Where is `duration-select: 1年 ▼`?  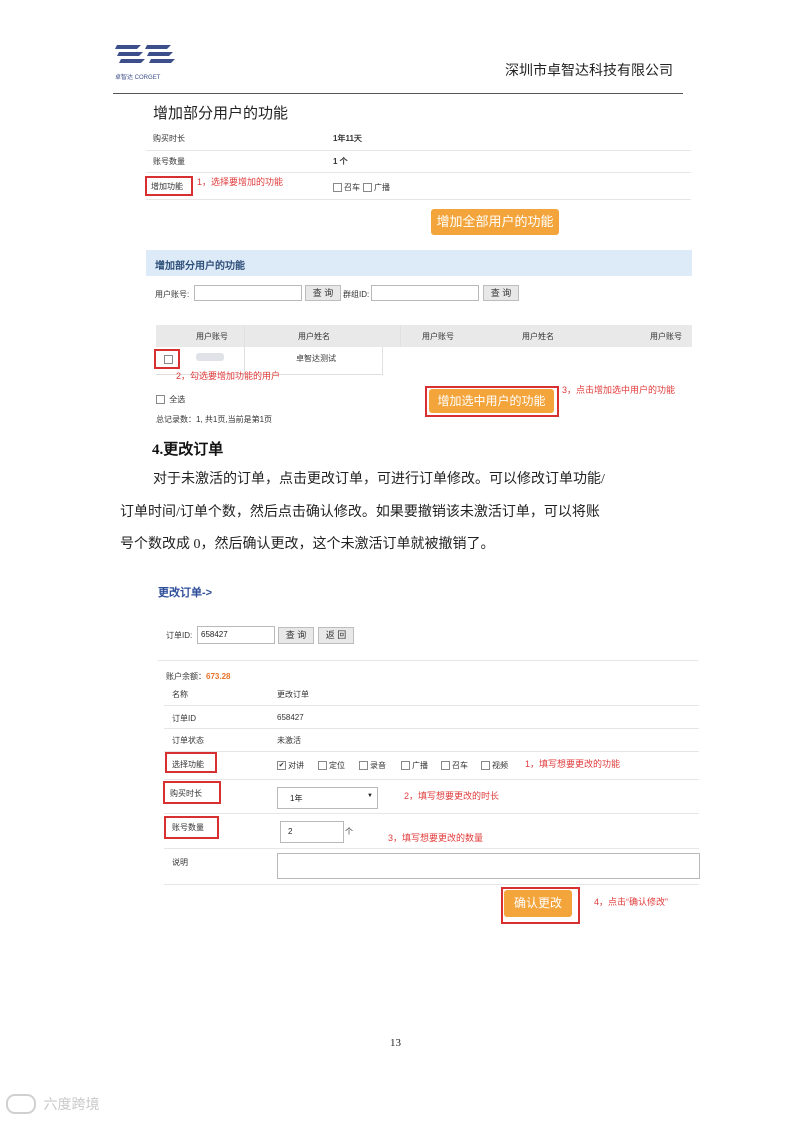
duration-select: 1年 ▼ is located at coordinates (327, 798).